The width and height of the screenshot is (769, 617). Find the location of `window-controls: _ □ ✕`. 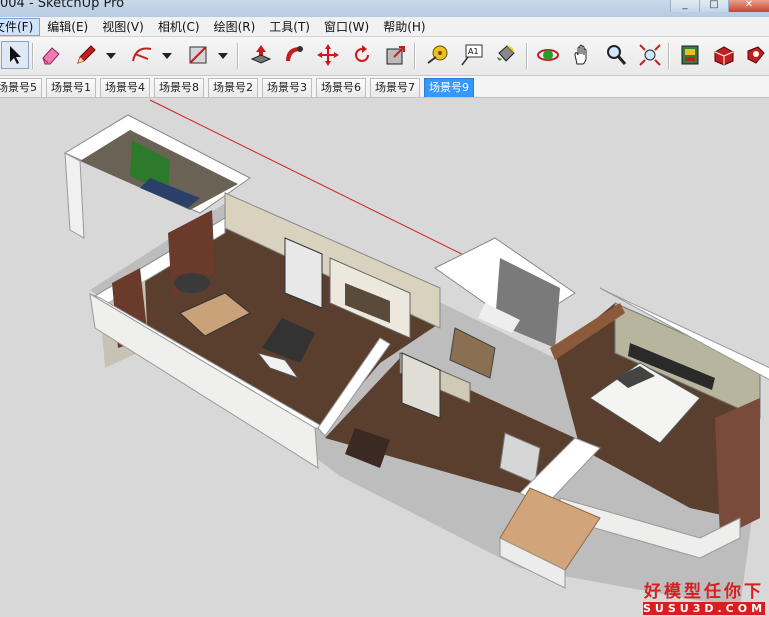

window-controls: _ □ ✕ is located at coordinates (719, 6).